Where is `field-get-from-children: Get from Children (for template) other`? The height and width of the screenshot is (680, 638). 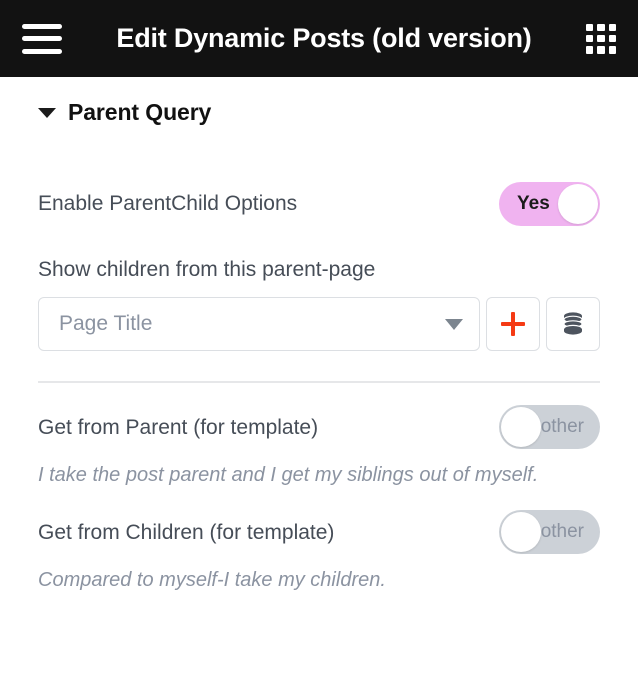 field-get-from-children: Get from Children (for template) other is located at coordinates (319, 532).